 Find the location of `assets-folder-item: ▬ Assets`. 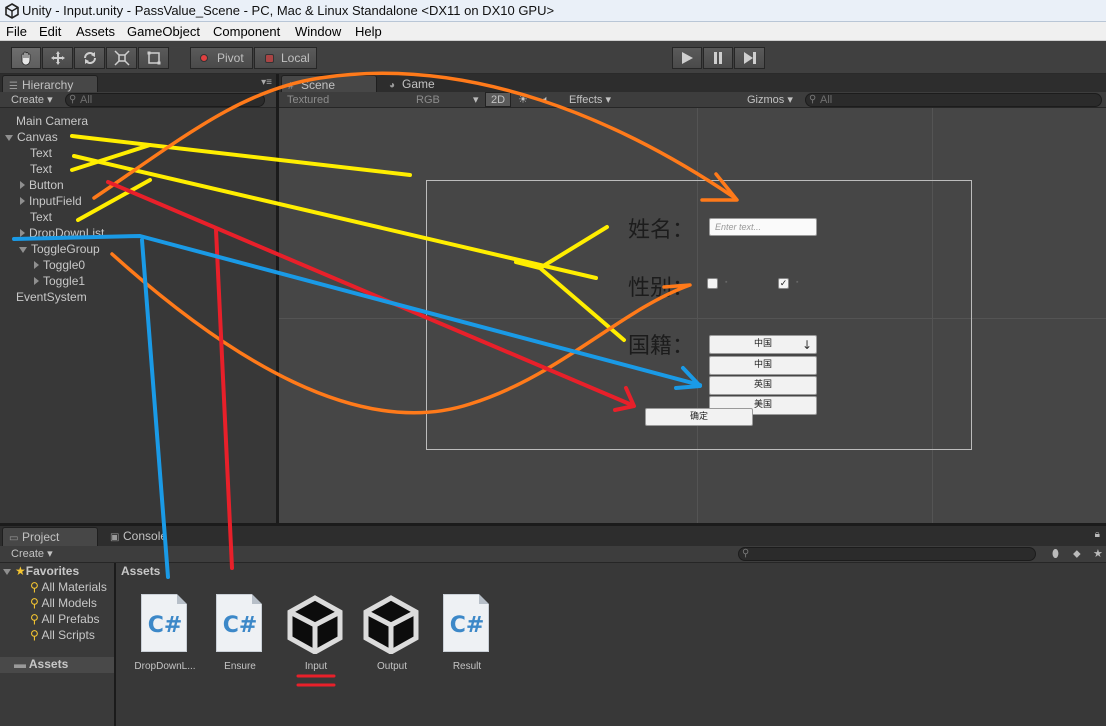

assets-folder-item: ▬ Assets is located at coordinates (57, 665).